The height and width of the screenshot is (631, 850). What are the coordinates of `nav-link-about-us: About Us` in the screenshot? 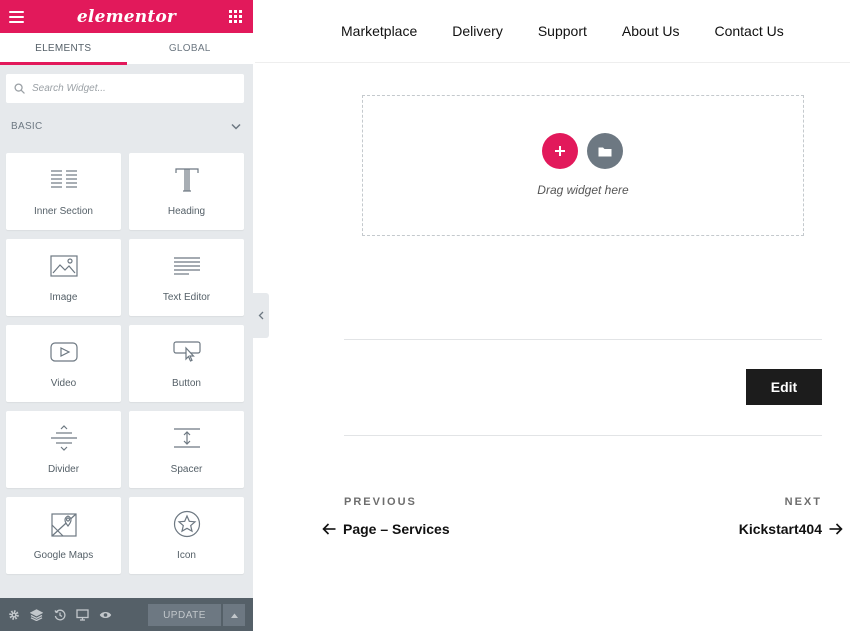 It's located at (651, 31).